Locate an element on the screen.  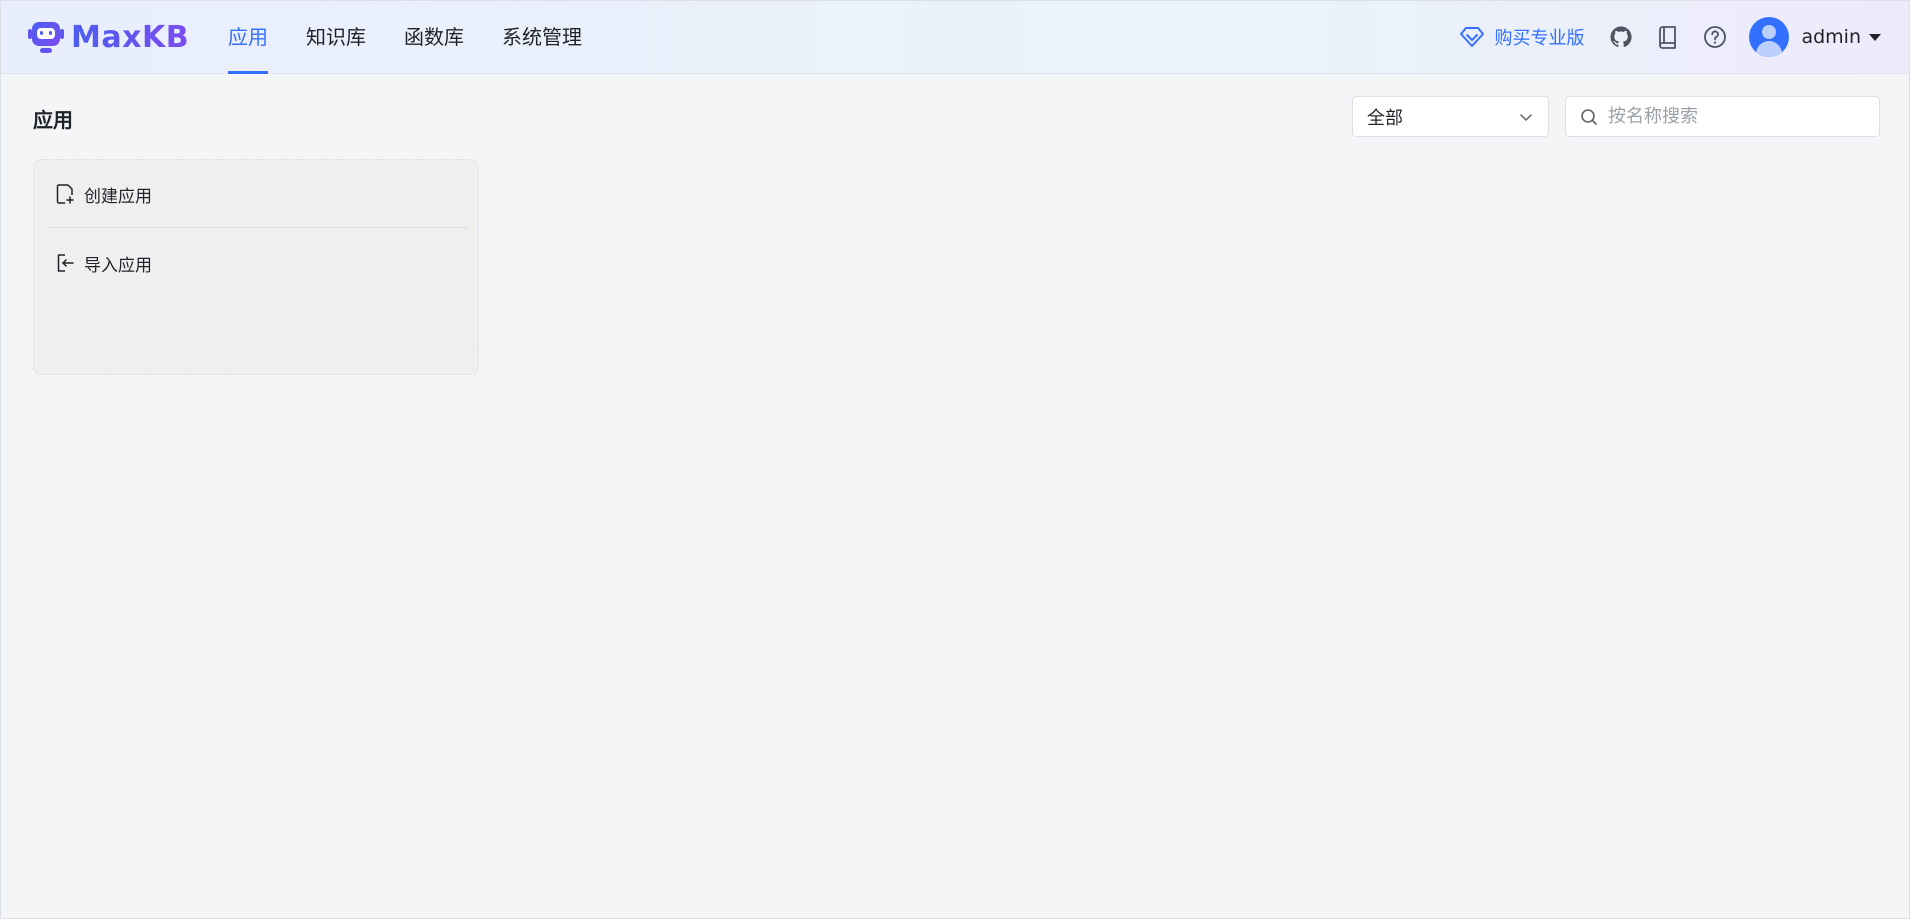
buy-pro-link: 购买专业版 is located at coordinates (1522, 37).